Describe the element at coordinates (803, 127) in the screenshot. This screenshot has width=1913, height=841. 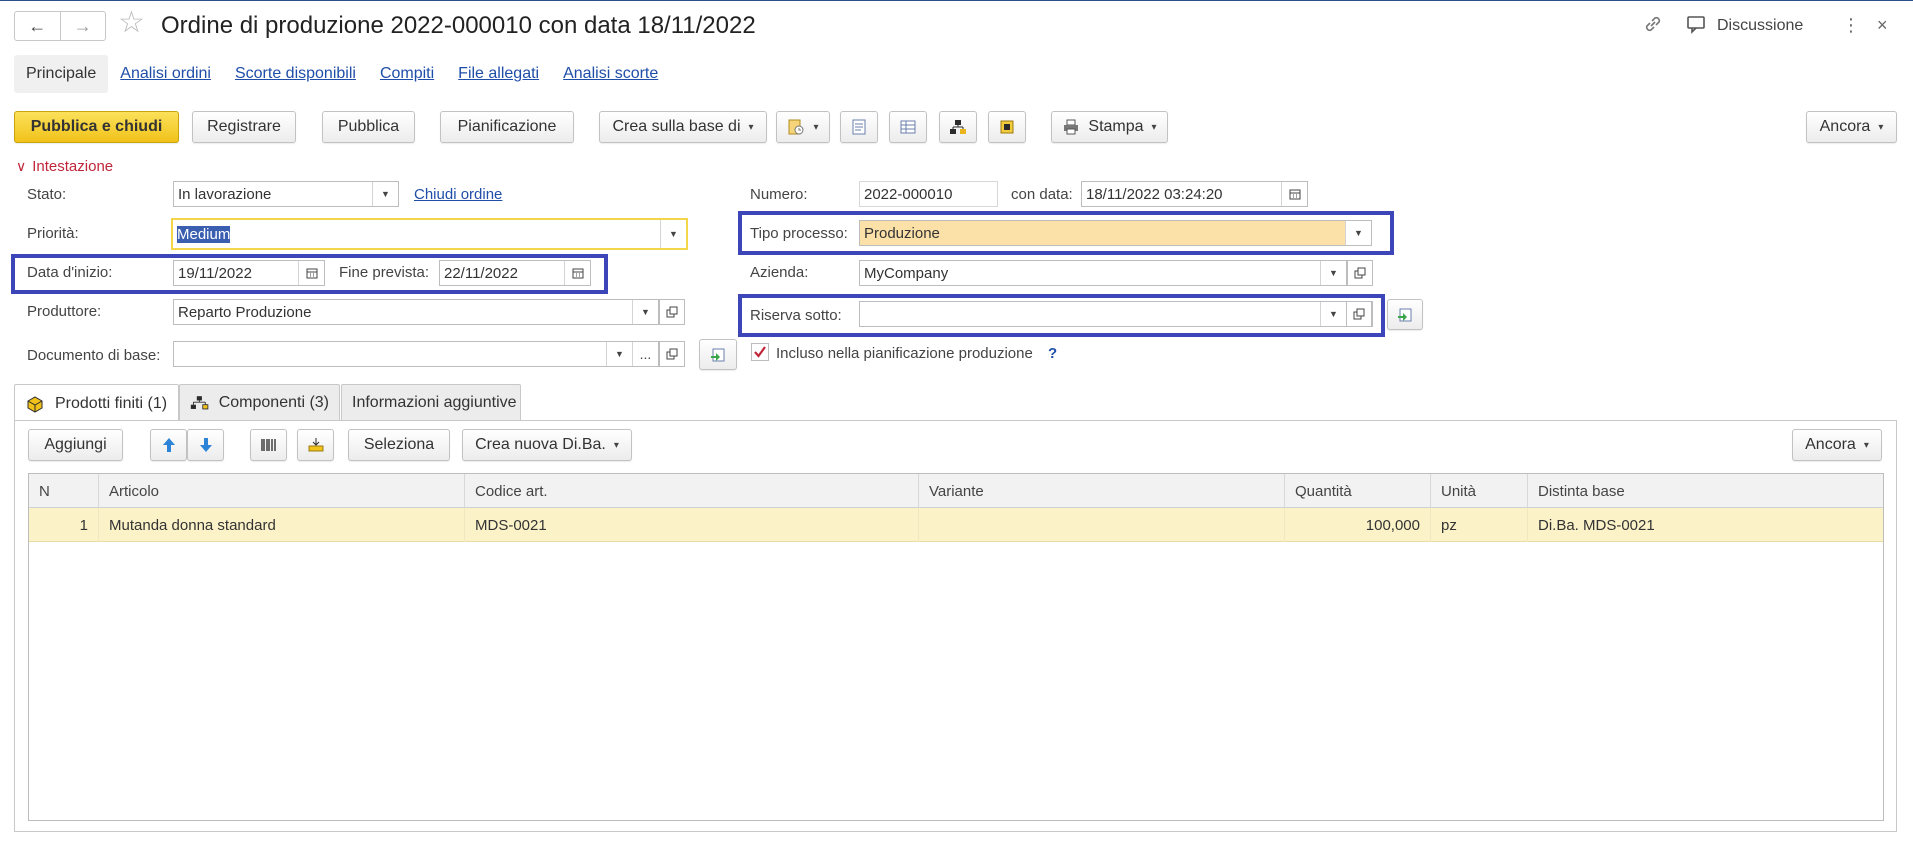
I see `related-docs-button: ▾` at that location.